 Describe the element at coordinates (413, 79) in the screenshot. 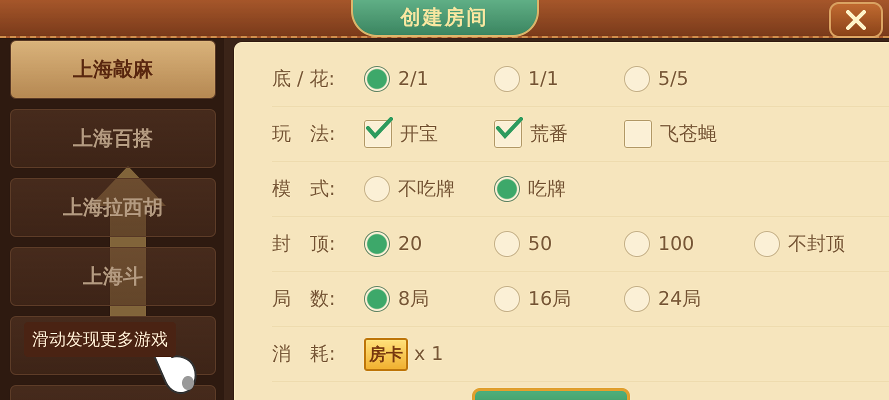

I see `option-label: 2/1` at that location.